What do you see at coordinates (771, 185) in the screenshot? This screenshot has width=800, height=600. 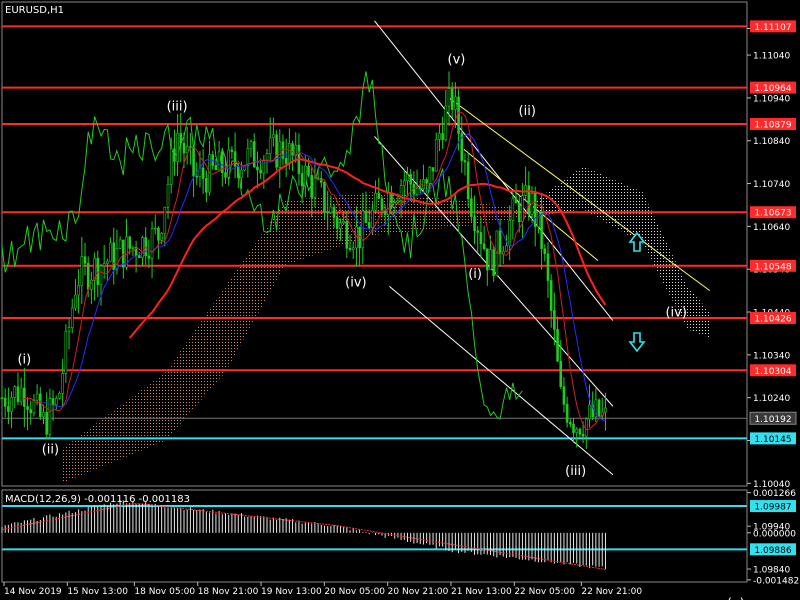 I see `price-tick-label: 1.10740` at bounding box center [771, 185].